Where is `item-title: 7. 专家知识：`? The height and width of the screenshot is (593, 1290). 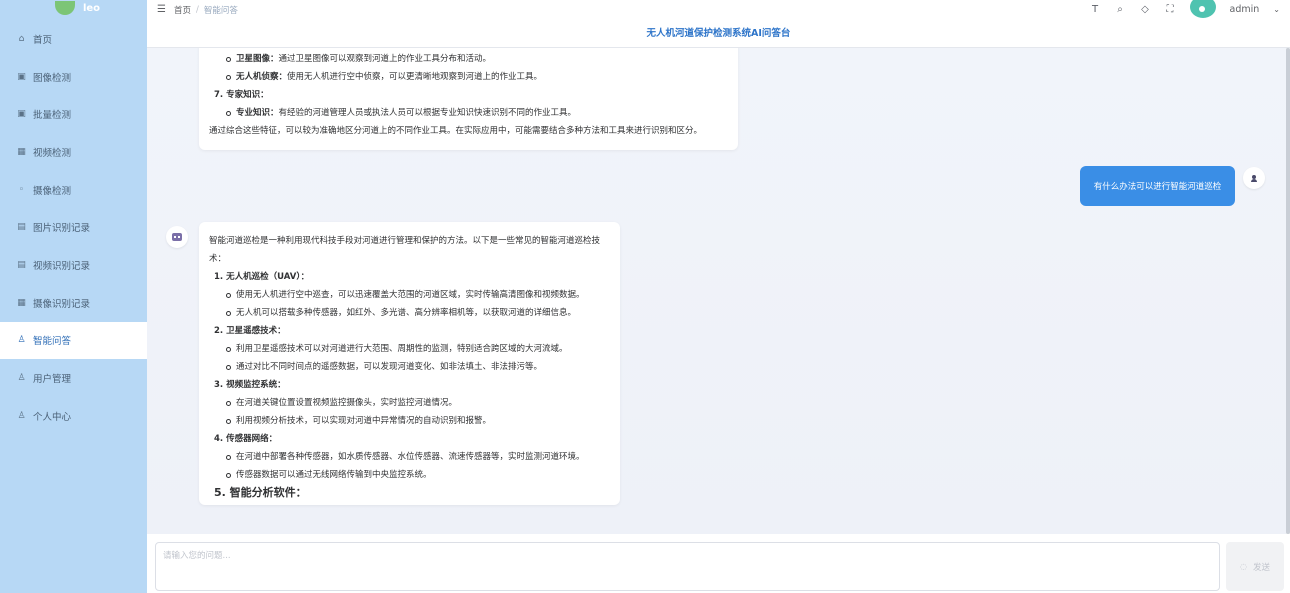
item-title: 7. 专家知识： is located at coordinates (241, 95).